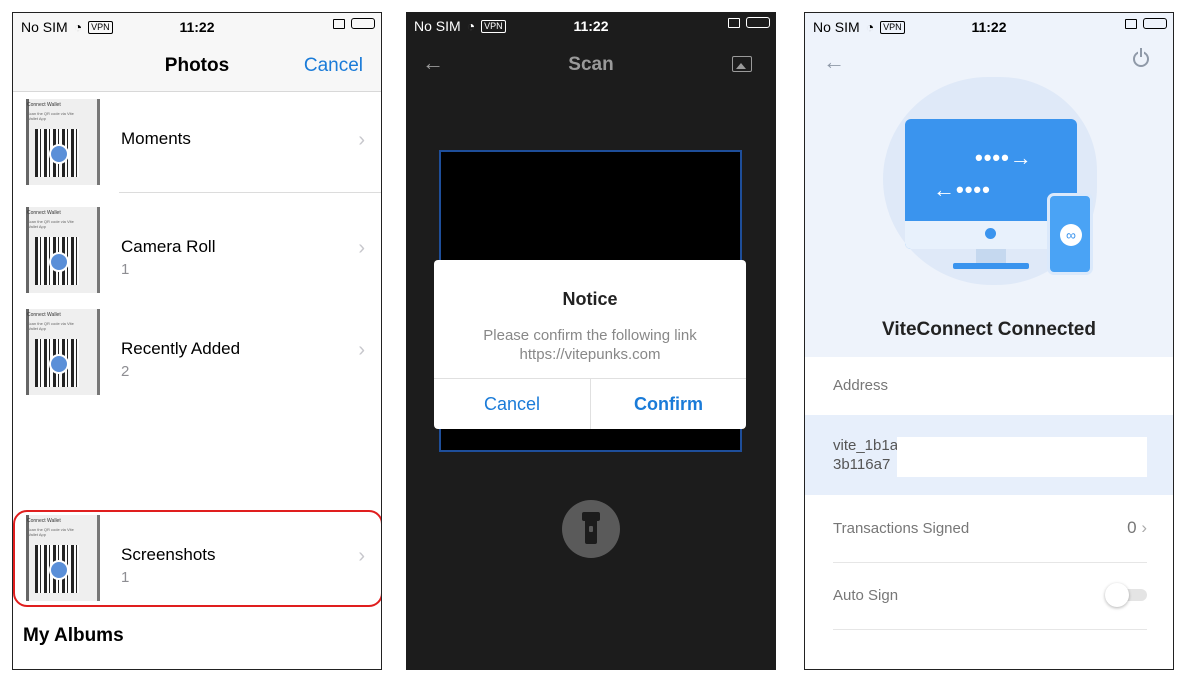 Image resolution: width=1189 pixels, height=684 pixels. I want to click on arrow-left-icon: ←, so click(834, 62).